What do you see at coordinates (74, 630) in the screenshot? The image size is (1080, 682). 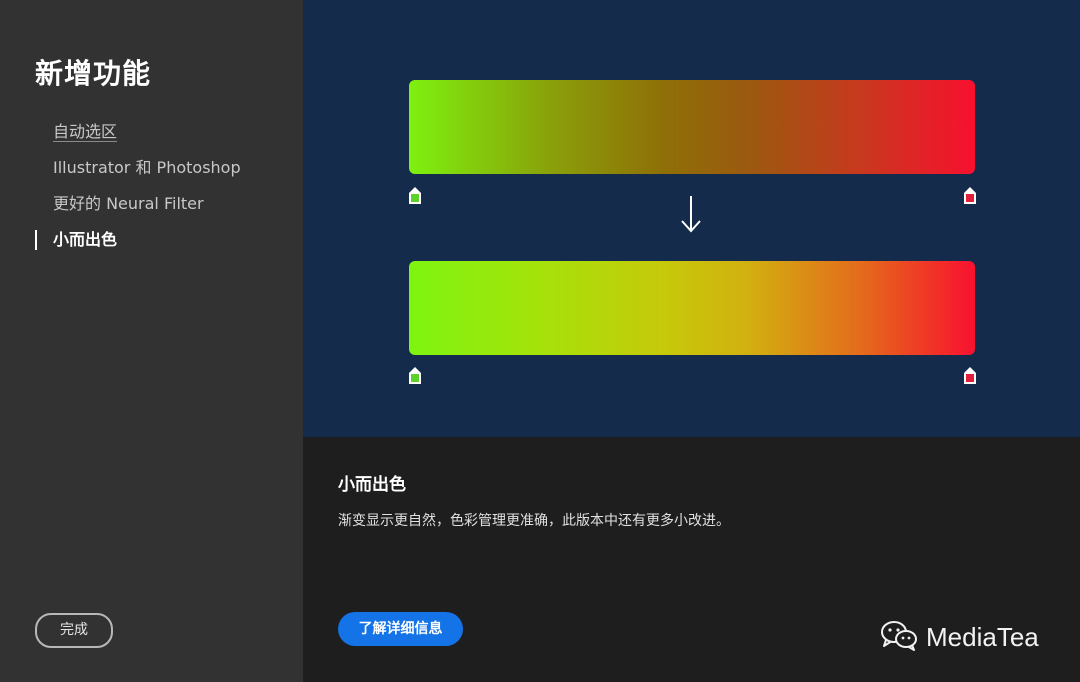 I see `done-button: 完成` at bounding box center [74, 630].